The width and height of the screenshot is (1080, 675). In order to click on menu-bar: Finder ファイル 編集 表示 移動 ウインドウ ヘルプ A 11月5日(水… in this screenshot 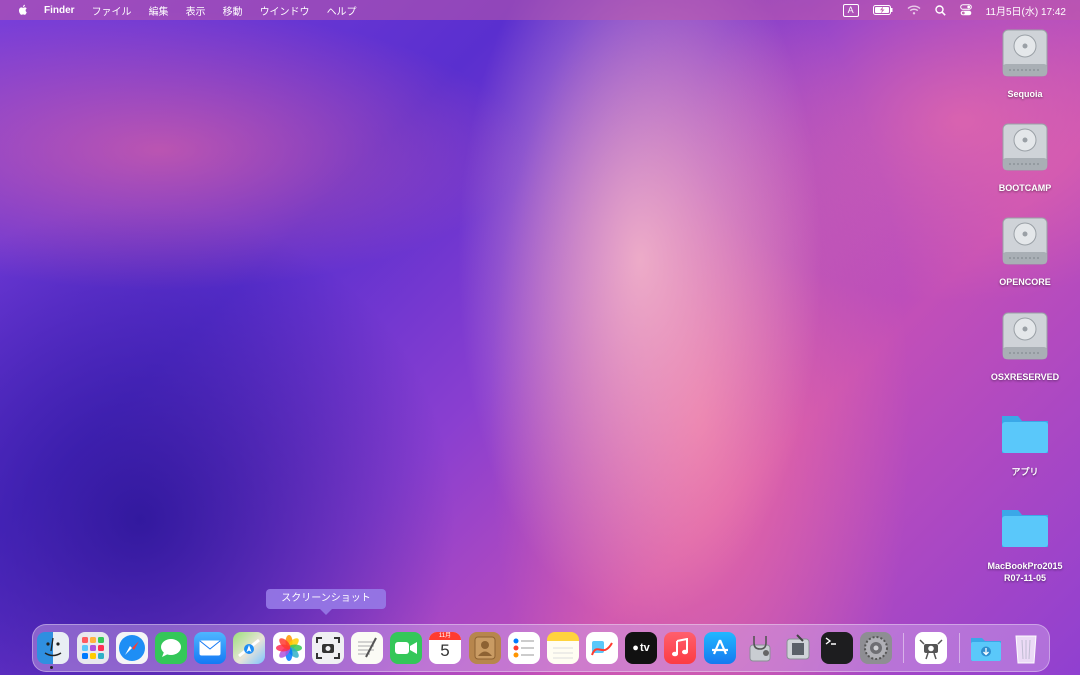, I will do `click(540, 10)`.